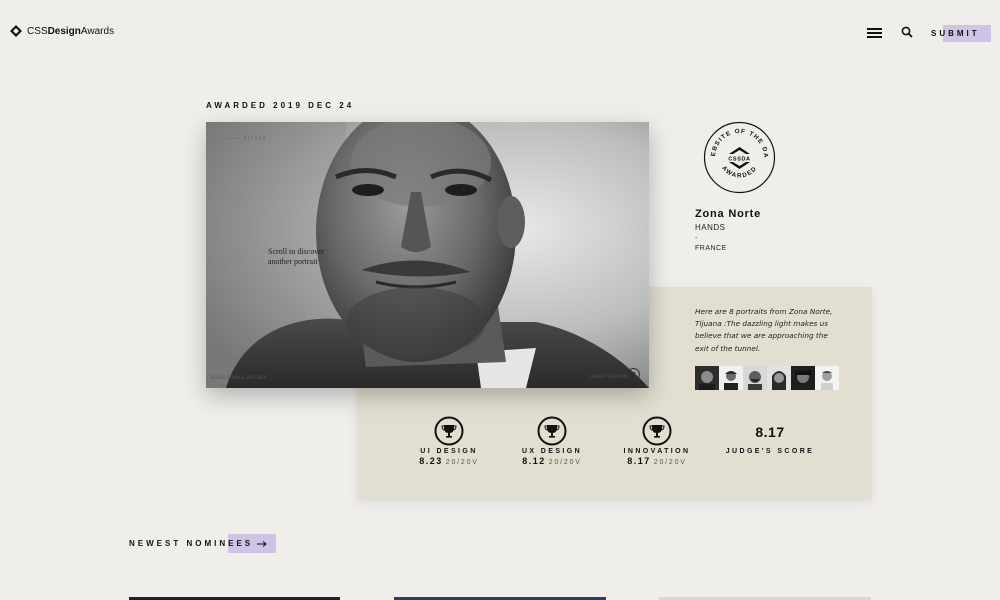  Describe the element at coordinates (962, 33) in the screenshot. I see `submit-button: SUBMIT` at that location.